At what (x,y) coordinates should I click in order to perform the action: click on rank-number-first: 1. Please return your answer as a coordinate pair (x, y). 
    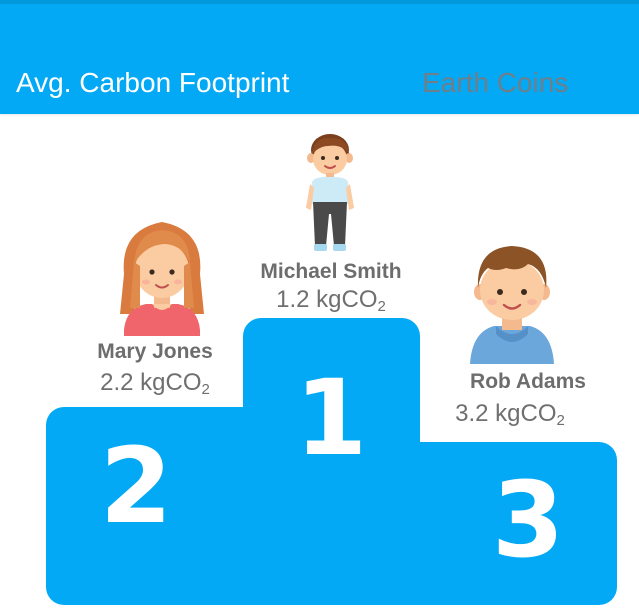
    Looking at the image, I should click on (331, 418).